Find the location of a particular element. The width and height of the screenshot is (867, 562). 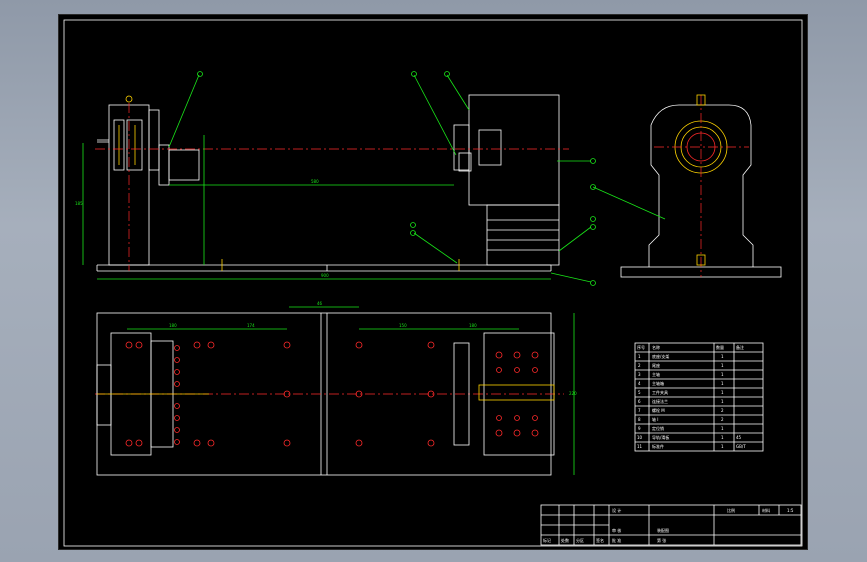

svg-text: 46 is located at coordinates (320, 303).